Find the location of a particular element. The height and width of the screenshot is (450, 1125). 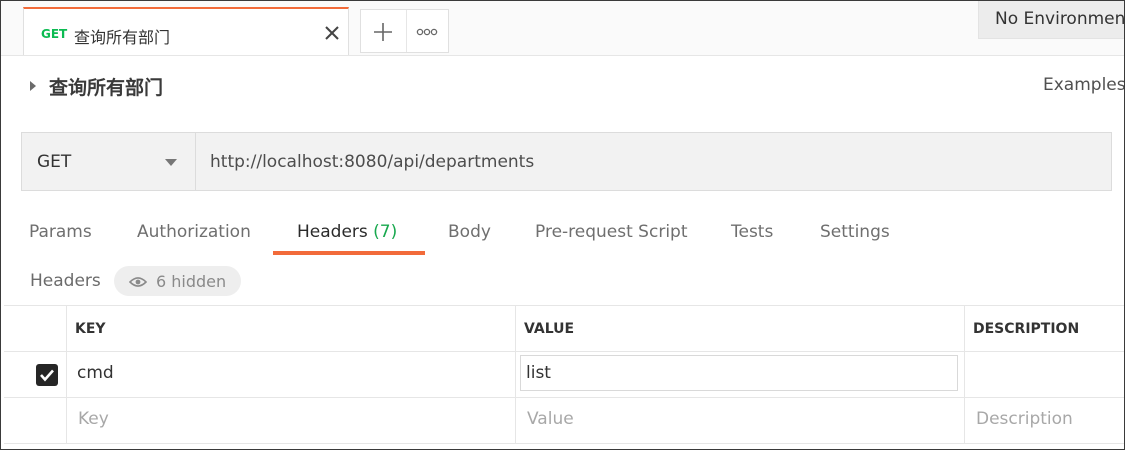

close-icon is located at coordinates (332, 33).